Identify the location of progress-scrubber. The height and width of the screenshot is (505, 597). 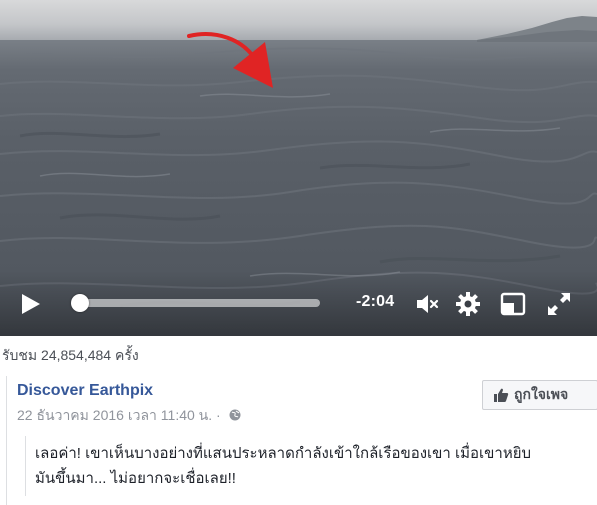
(79, 303).